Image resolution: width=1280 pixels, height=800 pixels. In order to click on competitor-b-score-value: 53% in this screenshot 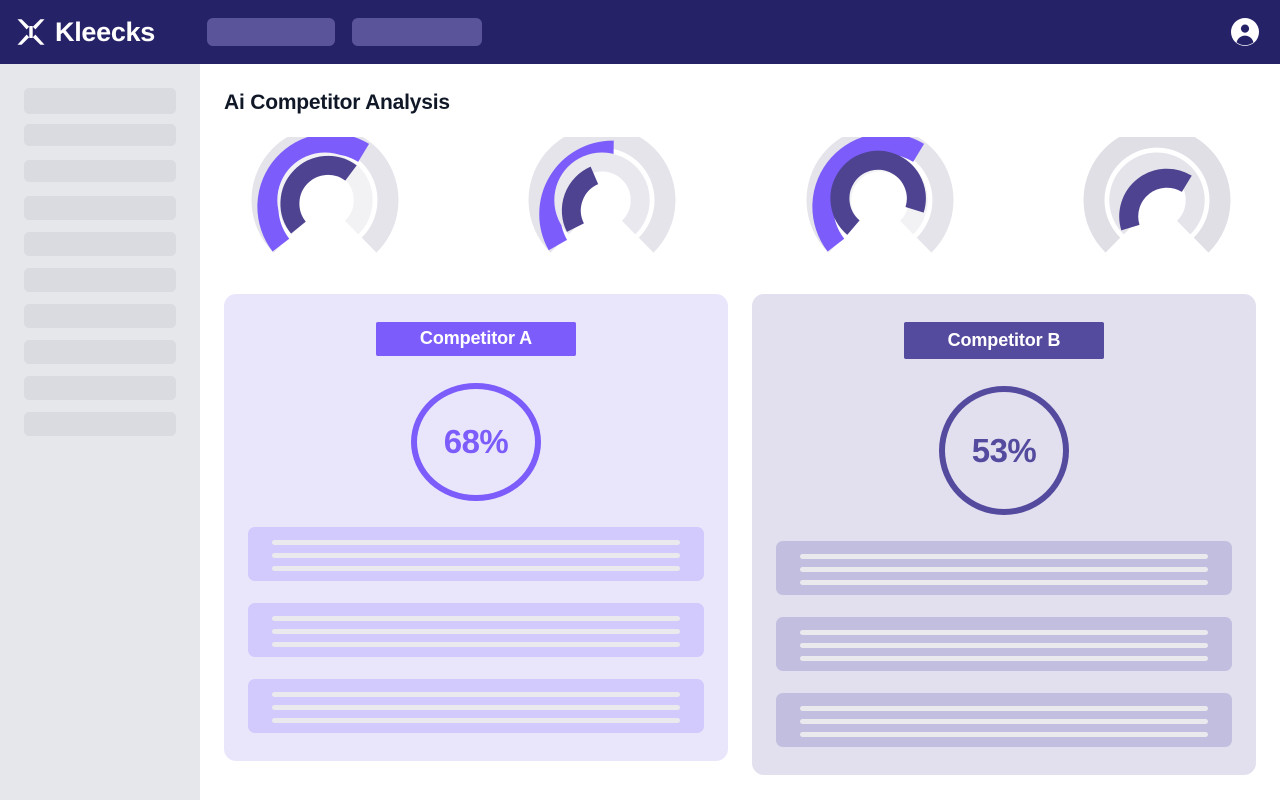, I will do `click(1004, 451)`.